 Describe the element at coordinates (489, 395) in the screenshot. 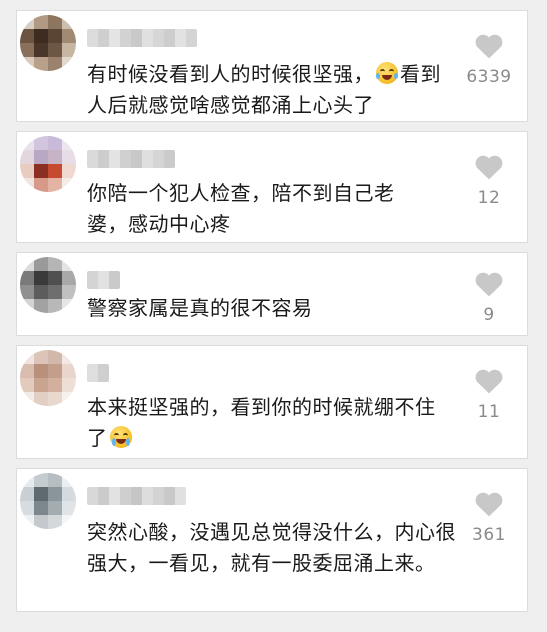

I see `like-button: 11` at that location.